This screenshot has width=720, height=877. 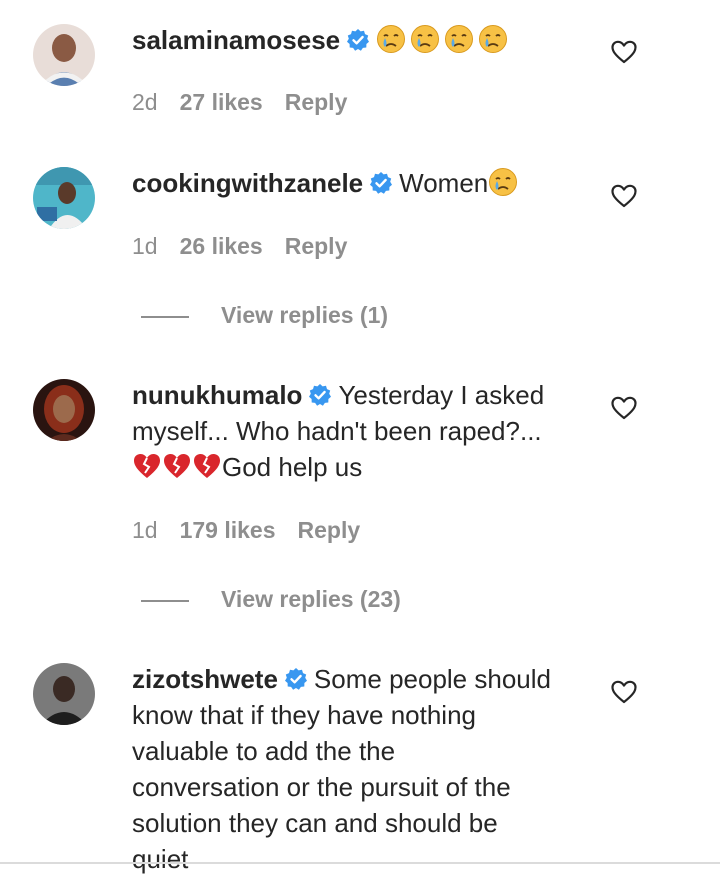 I want to click on comment-emojis, so click(x=444, y=40).